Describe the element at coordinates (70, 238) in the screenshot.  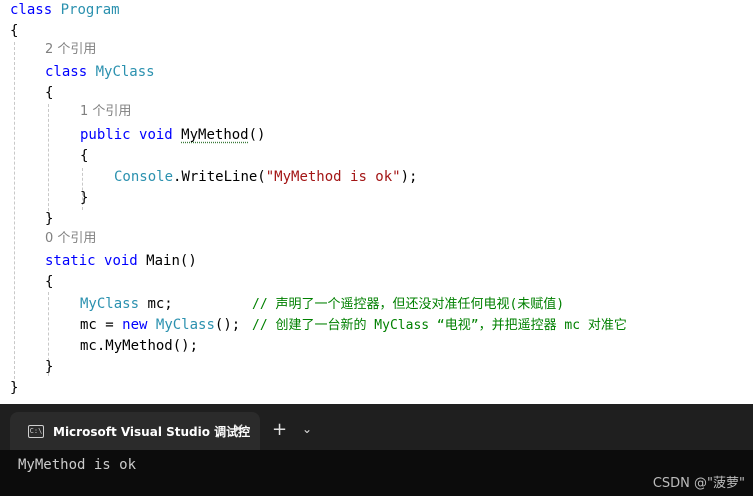
I see `codelens-references: 0 个引用` at that location.